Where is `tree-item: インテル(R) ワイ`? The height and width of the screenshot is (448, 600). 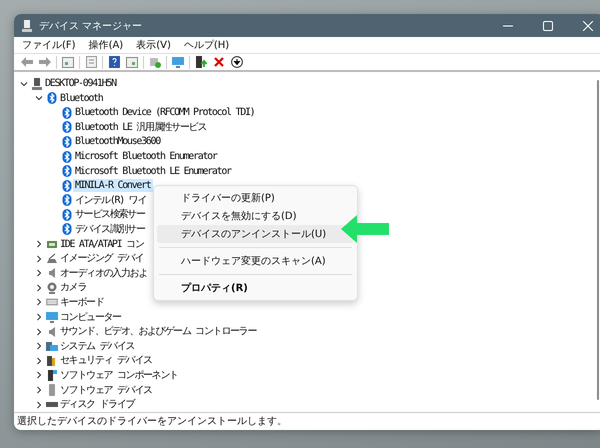 tree-item: インテル(R) ワイ is located at coordinates (110, 200).